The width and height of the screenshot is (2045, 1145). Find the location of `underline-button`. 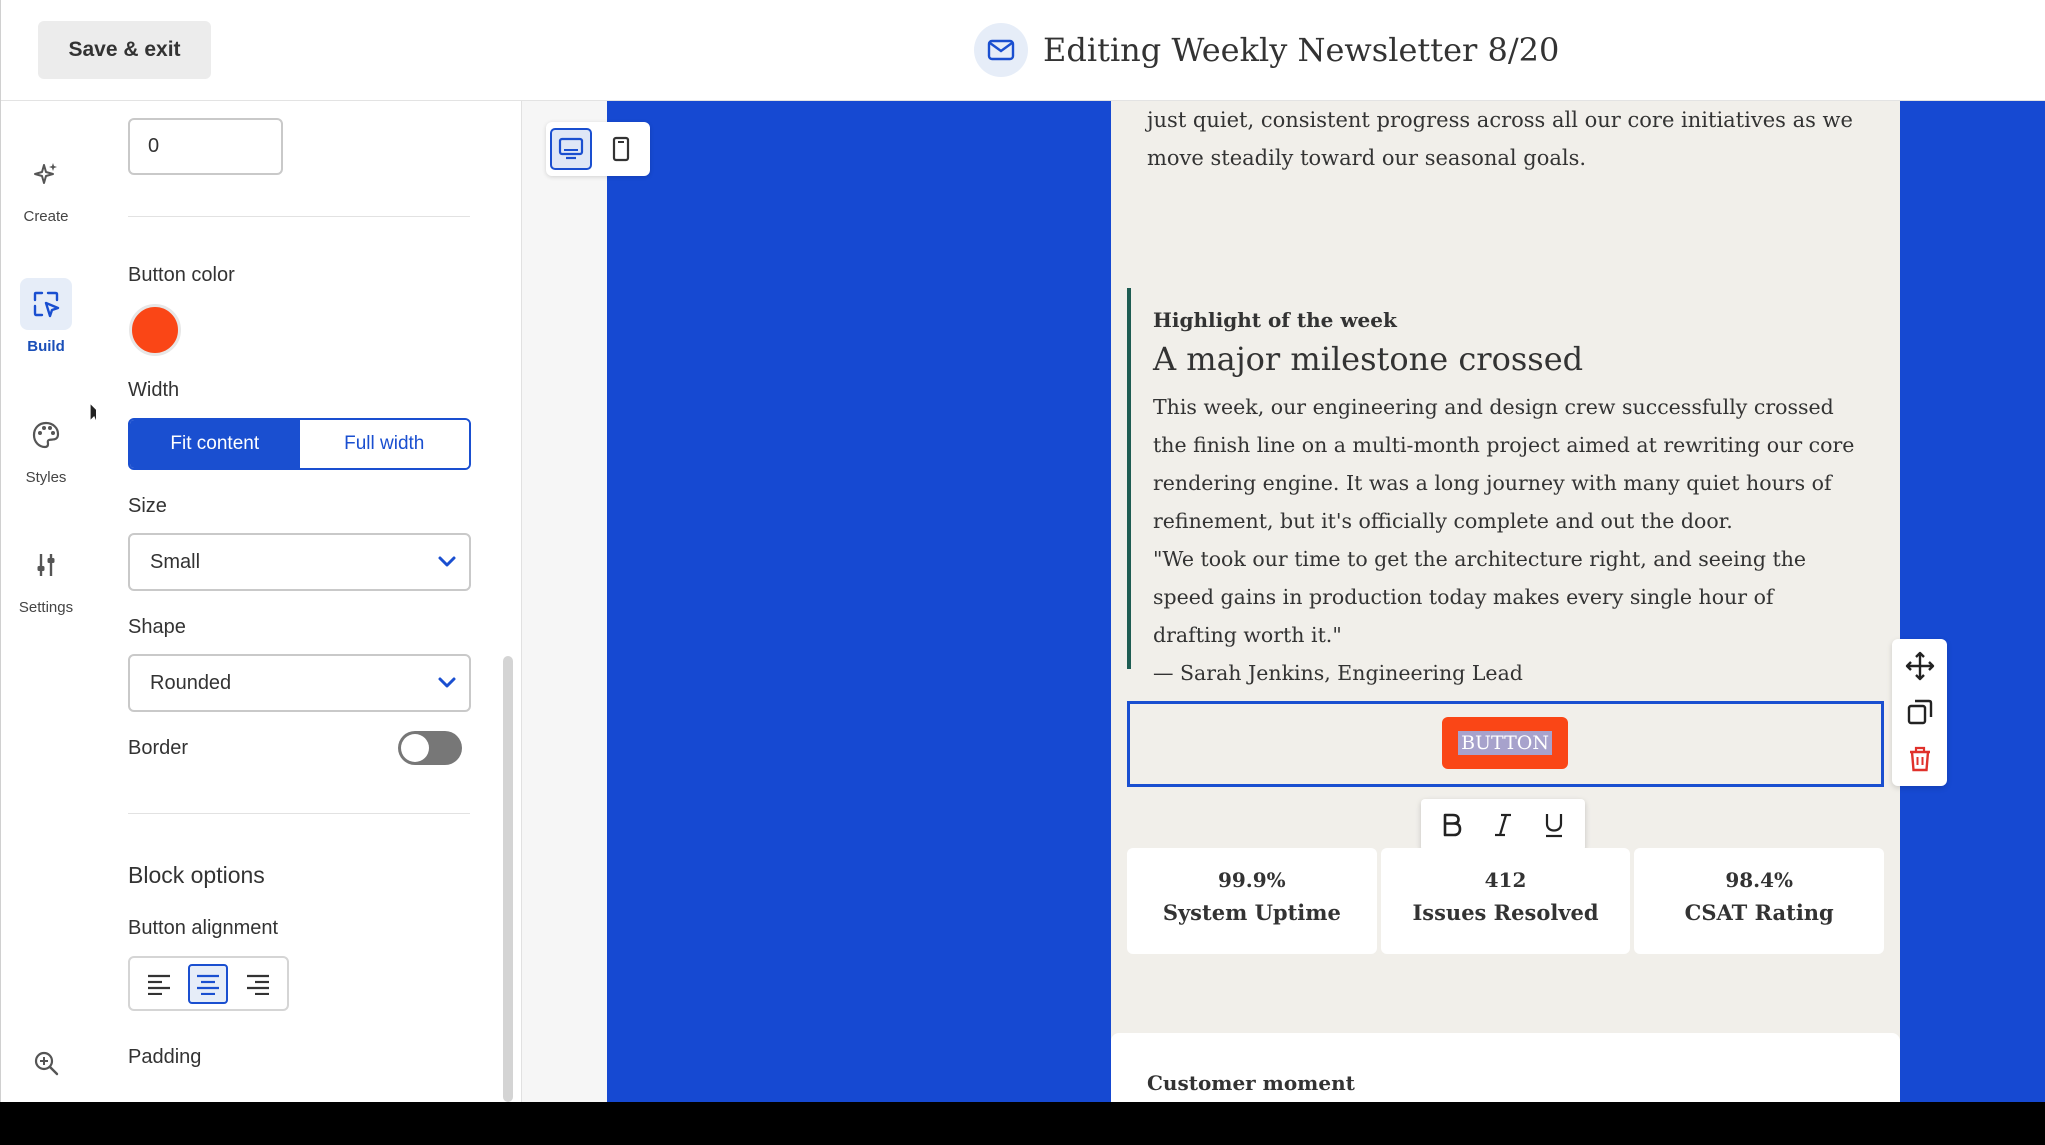

underline-button is located at coordinates (1554, 825).